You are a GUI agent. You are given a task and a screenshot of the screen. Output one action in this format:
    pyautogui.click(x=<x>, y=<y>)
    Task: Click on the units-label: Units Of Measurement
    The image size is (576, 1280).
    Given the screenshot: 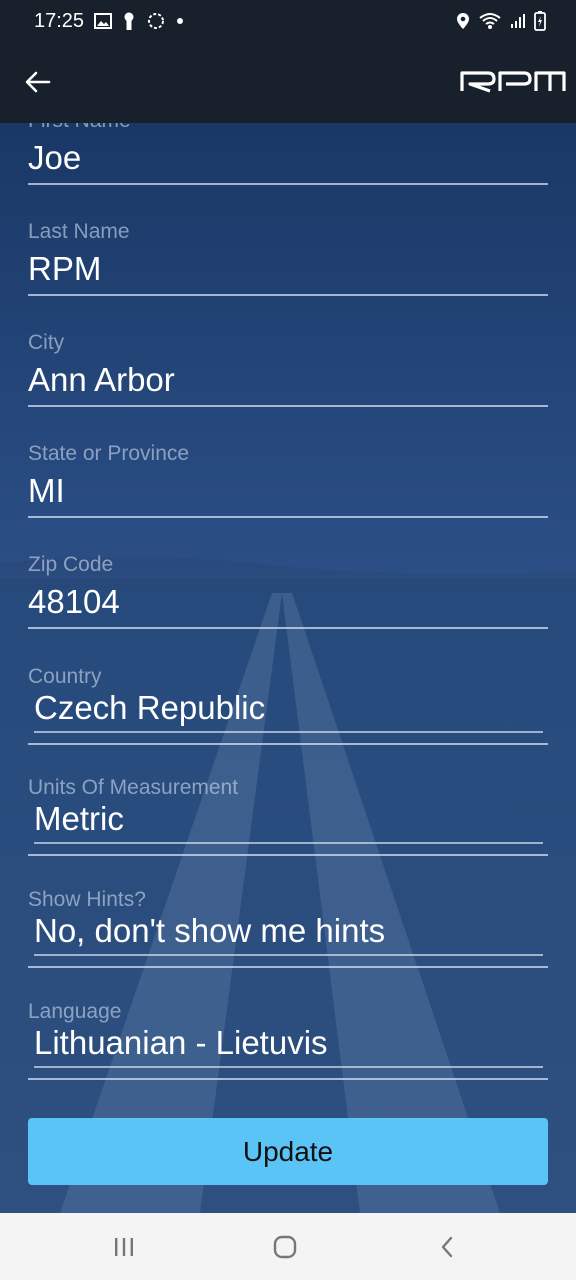 What is the action you would take?
    pyautogui.click(x=133, y=787)
    